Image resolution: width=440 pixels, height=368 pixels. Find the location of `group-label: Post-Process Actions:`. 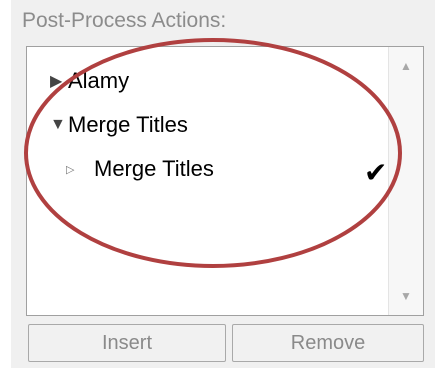

group-label: Post-Process Actions: is located at coordinates (126, 21).